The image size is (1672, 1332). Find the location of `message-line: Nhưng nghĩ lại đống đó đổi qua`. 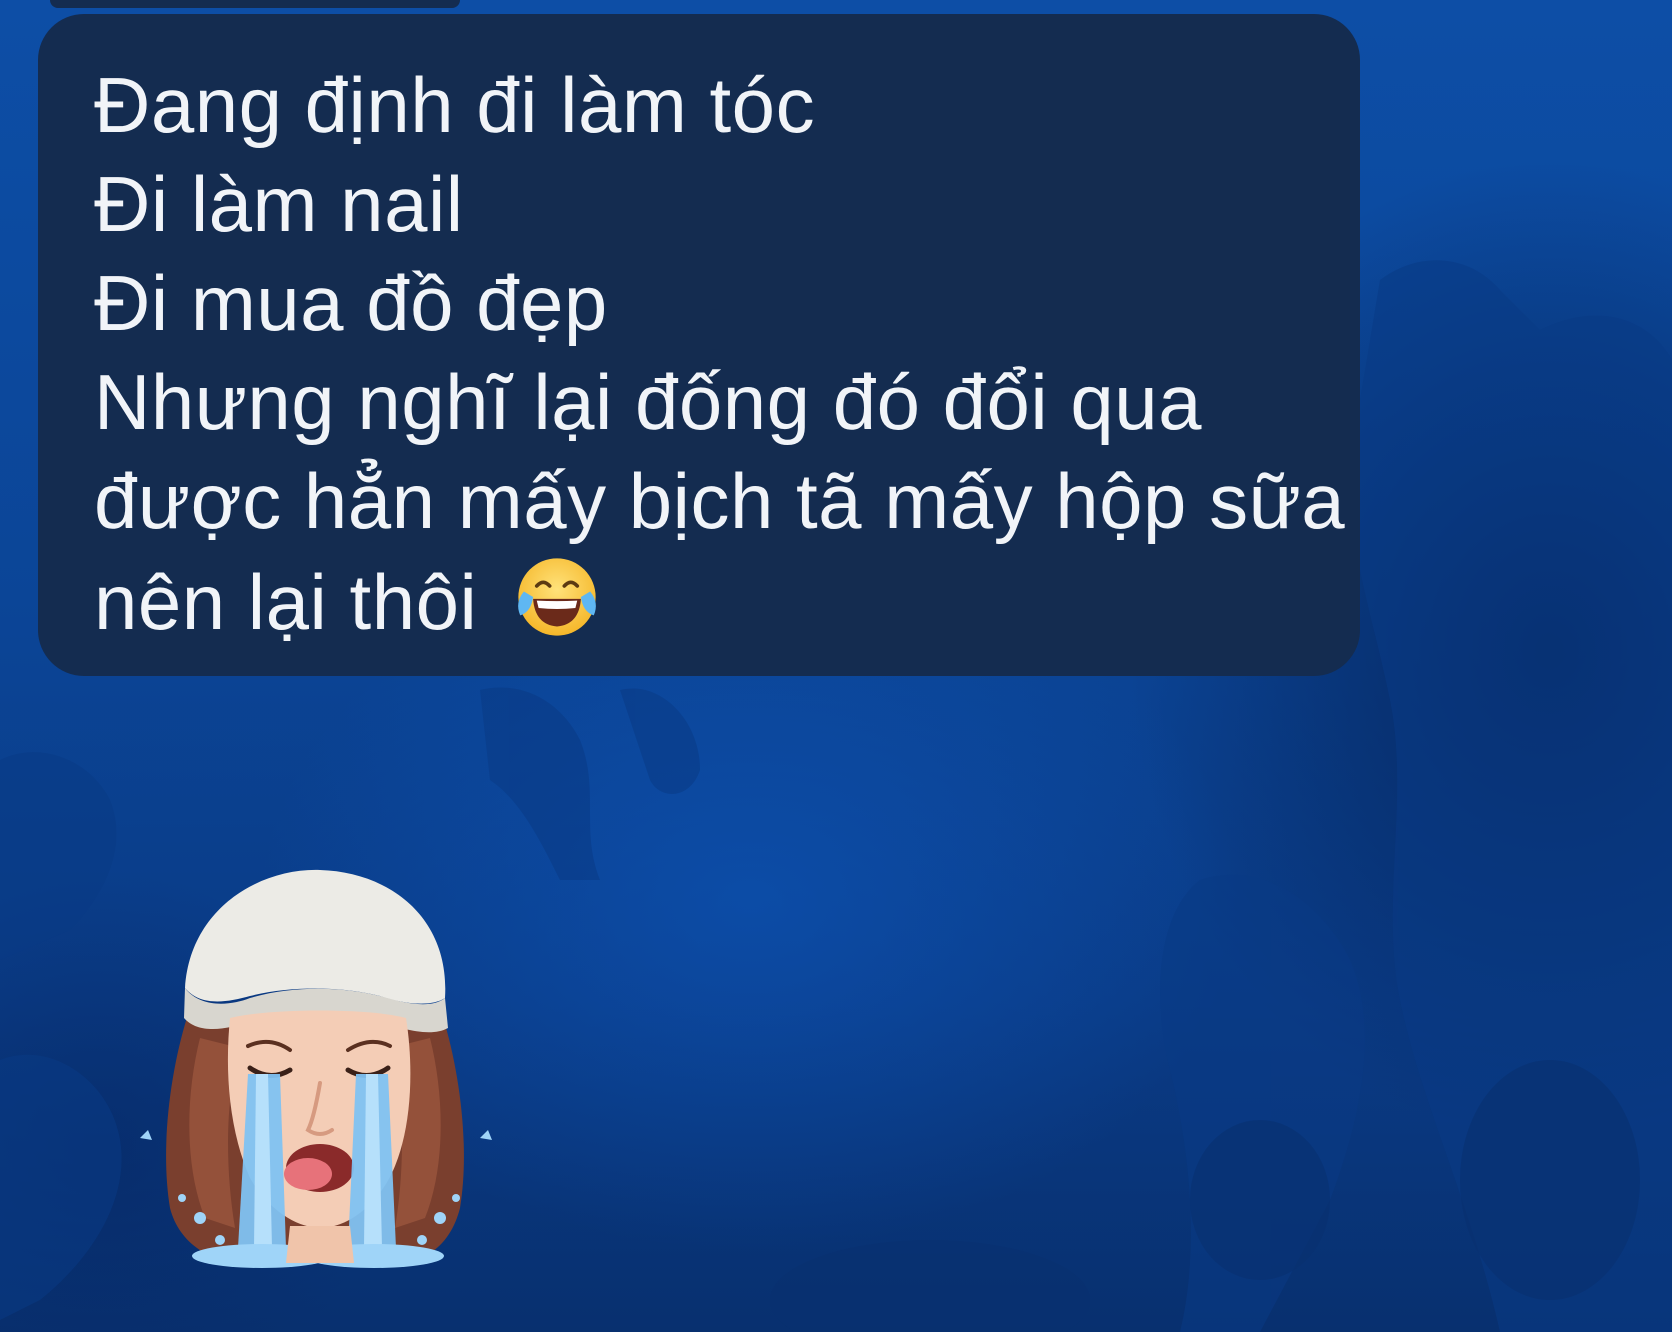

message-line: Nhưng nghĩ lại đống đó đổi qua is located at coordinates (648, 402).